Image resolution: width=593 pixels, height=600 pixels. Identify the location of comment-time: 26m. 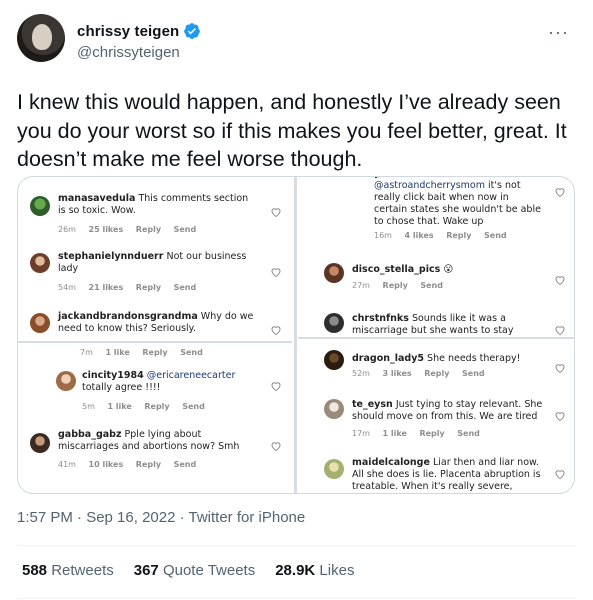
(67, 229).